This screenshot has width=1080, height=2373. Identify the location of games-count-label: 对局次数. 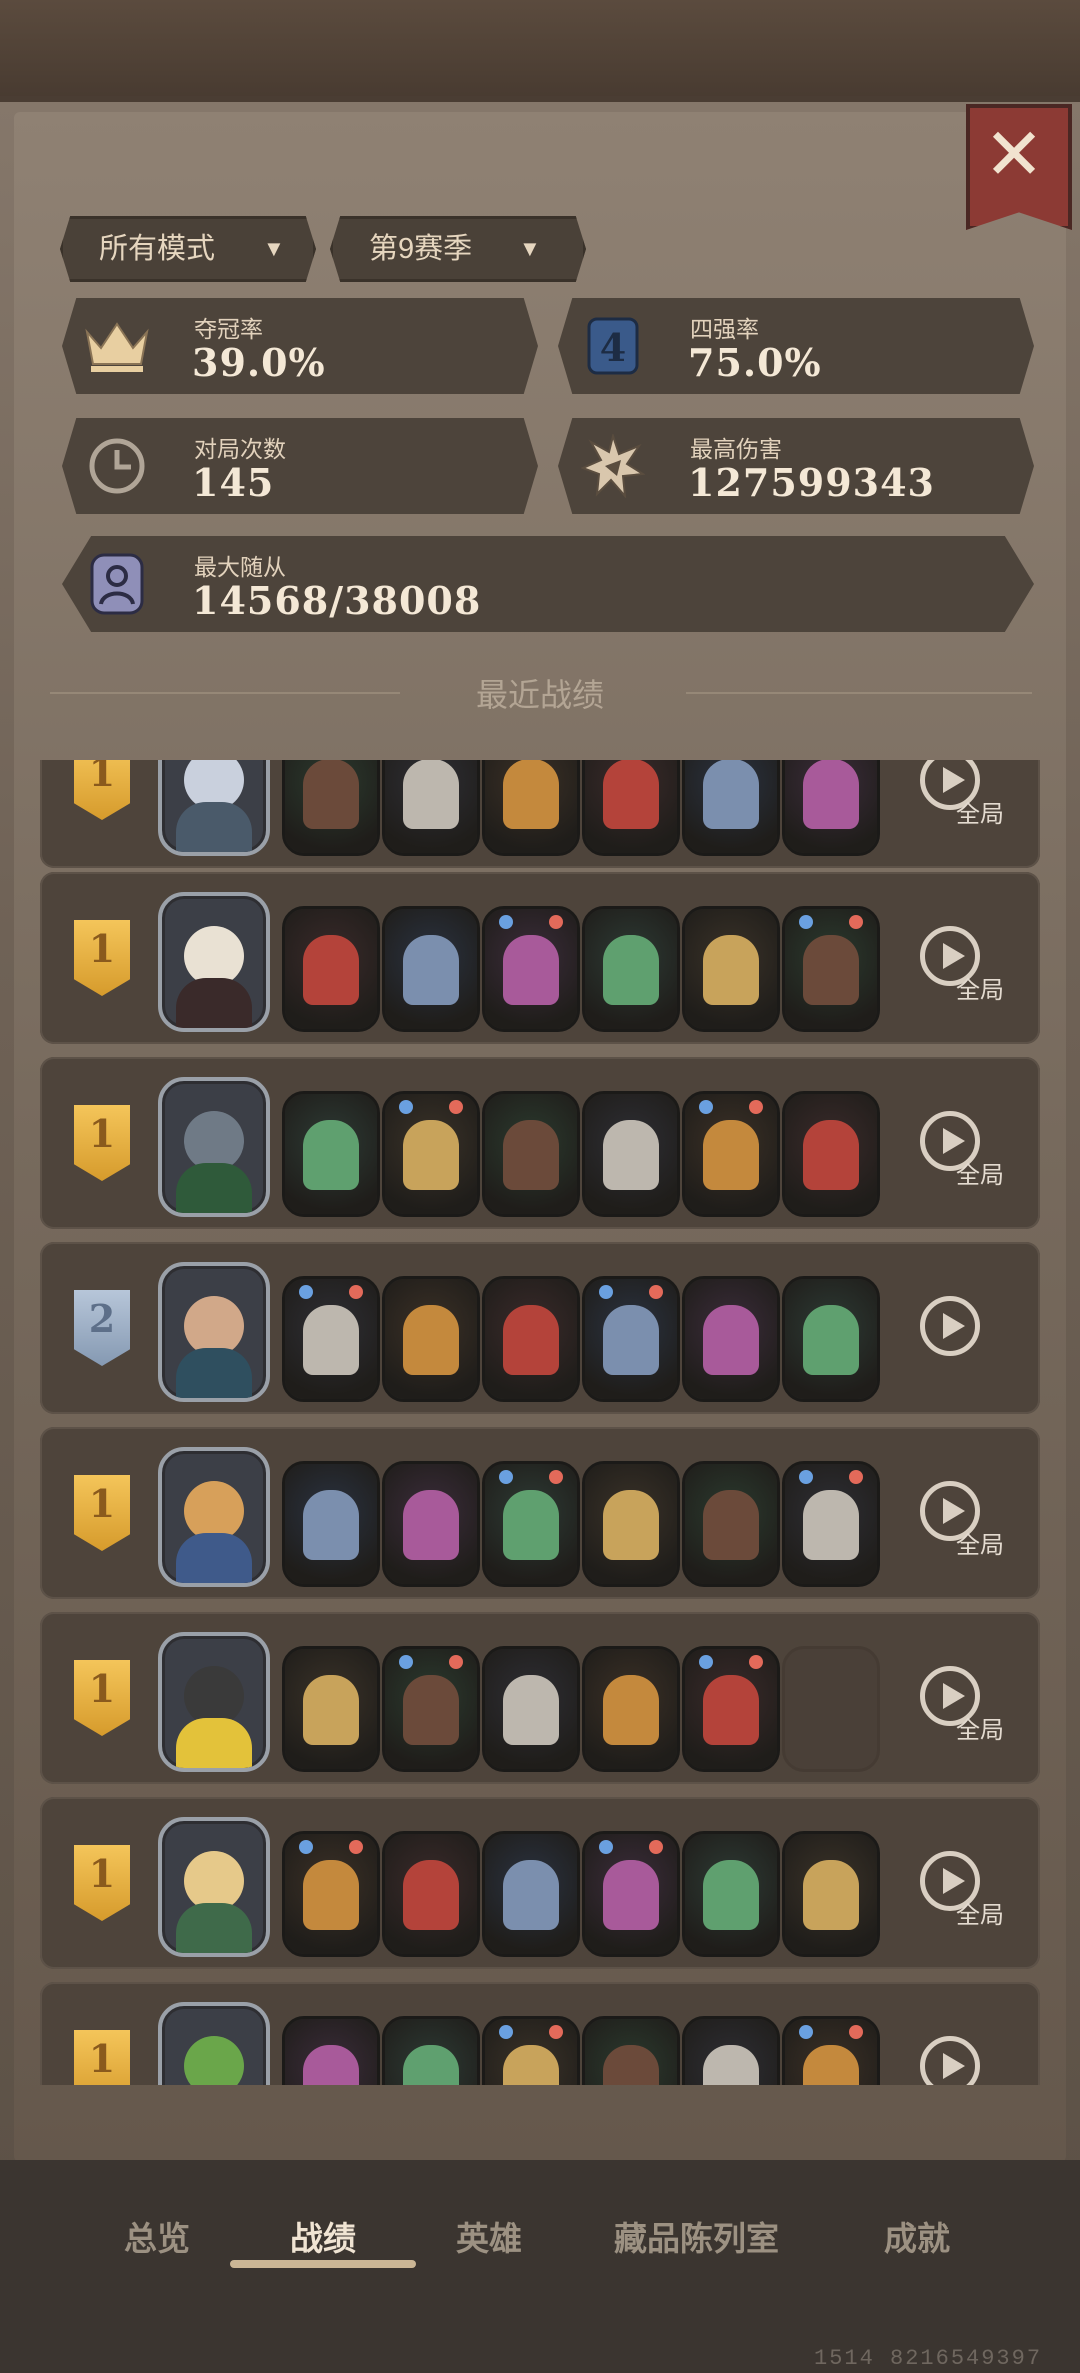
(240, 449).